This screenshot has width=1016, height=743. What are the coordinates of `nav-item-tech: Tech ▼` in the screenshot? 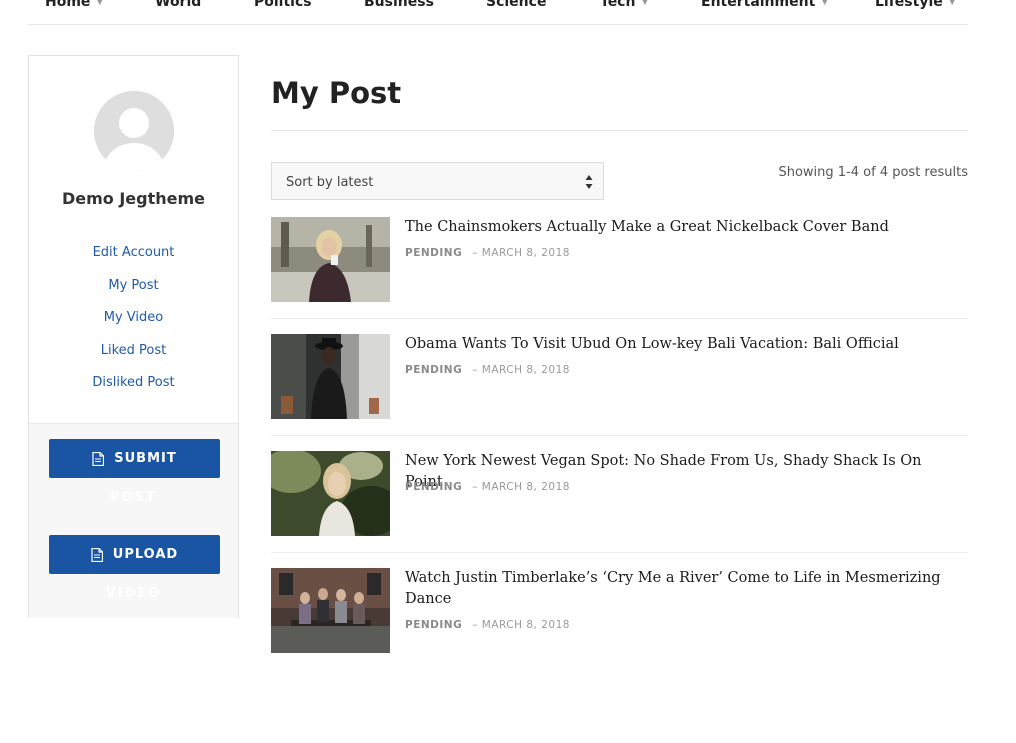 It's located at (624, 5).